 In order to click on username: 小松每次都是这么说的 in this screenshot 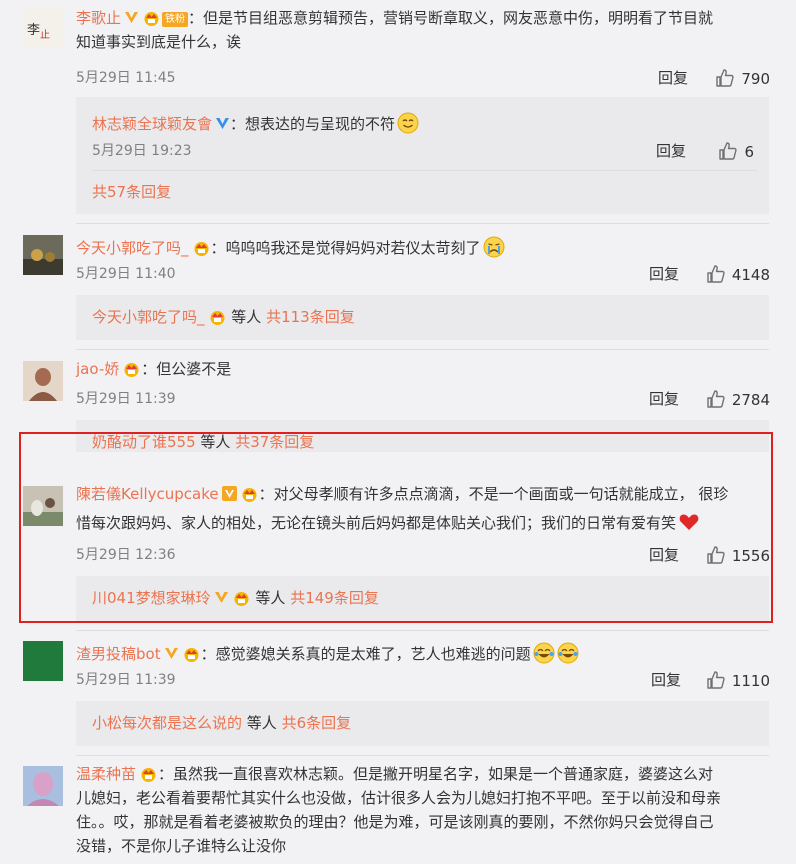, I will do `click(167, 723)`.